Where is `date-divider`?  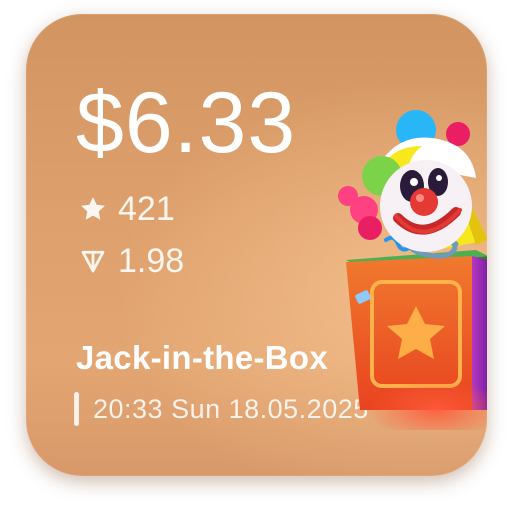
date-divider is located at coordinates (76, 409).